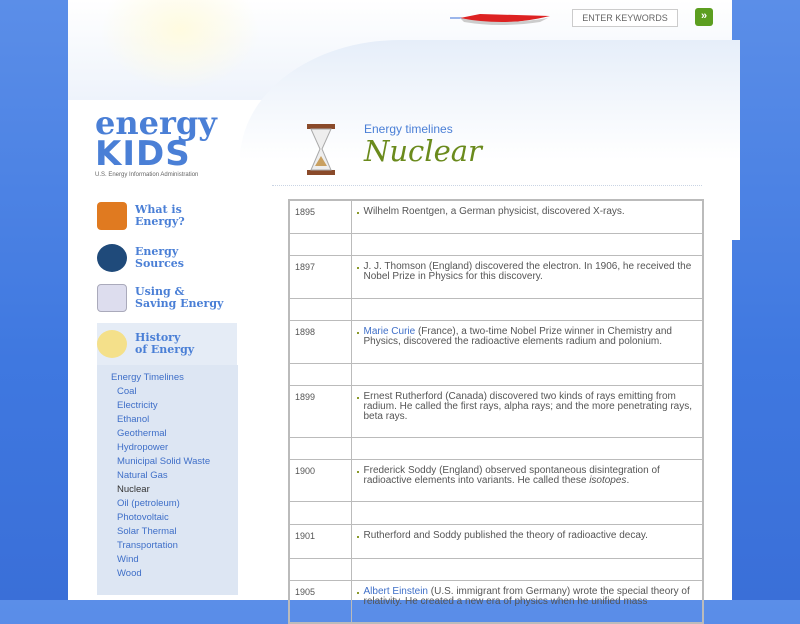  Describe the element at coordinates (167, 490) in the screenshot. I see `timeline-link-nuclear: Nuclear` at that location.